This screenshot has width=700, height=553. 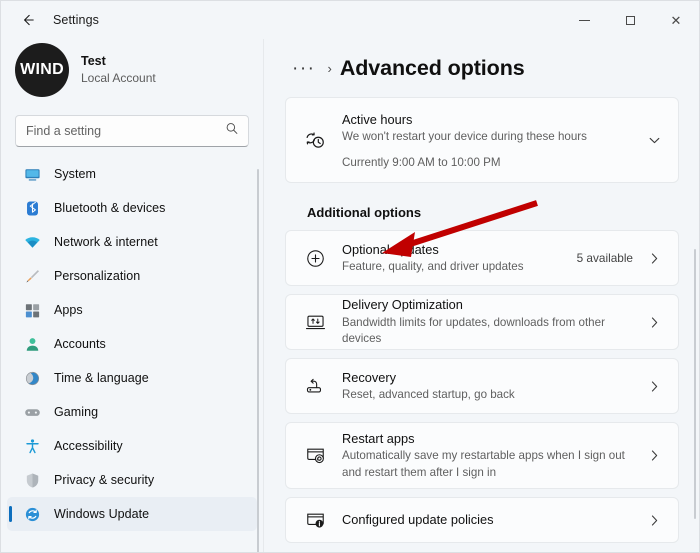 What do you see at coordinates (258, 360) in the screenshot?
I see `sidebar-scrollbar` at bounding box center [258, 360].